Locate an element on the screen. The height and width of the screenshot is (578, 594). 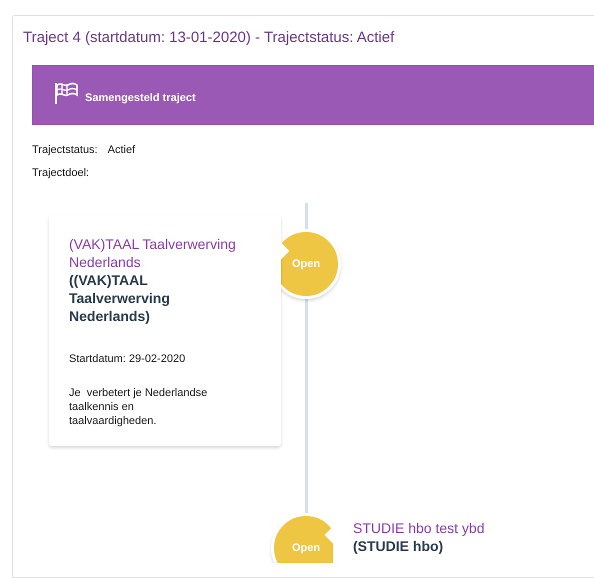
item-description: Je verbetert je Nederlandse taalkennis en taalvaardigheden. is located at coordinates (138, 407).